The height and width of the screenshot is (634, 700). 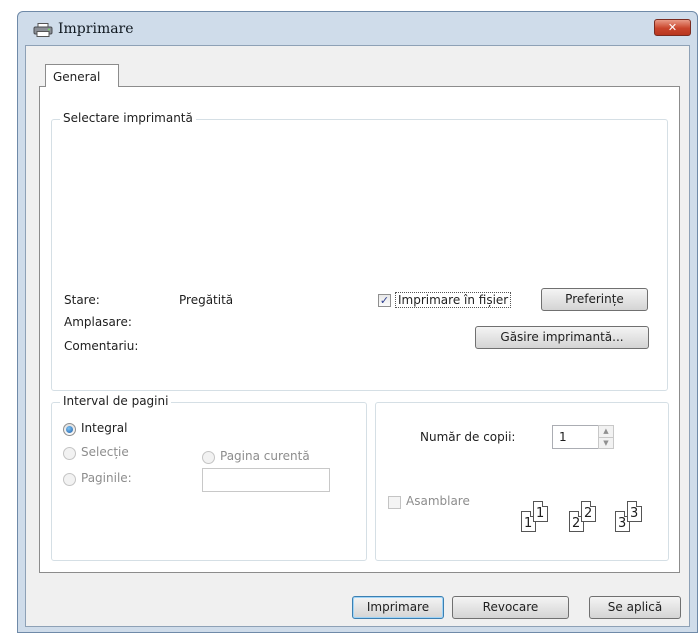 What do you see at coordinates (82, 75) in the screenshot?
I see `tab-general: General` at bounding box center [82, 75].